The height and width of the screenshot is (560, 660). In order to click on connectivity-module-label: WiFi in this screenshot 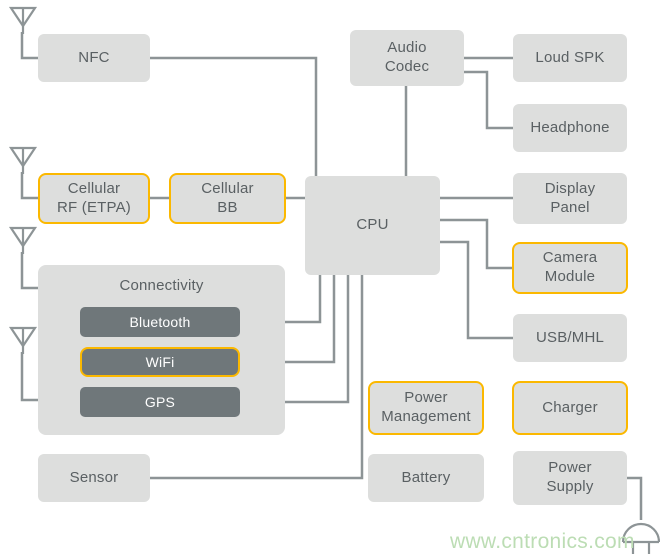, I will do `click(160, 362)`.